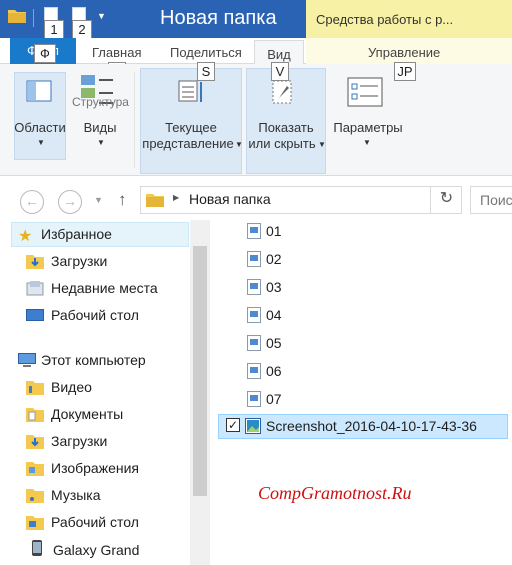 The image size is (512, 565). I want to click on keytip-1: 1, so click(54, 29).